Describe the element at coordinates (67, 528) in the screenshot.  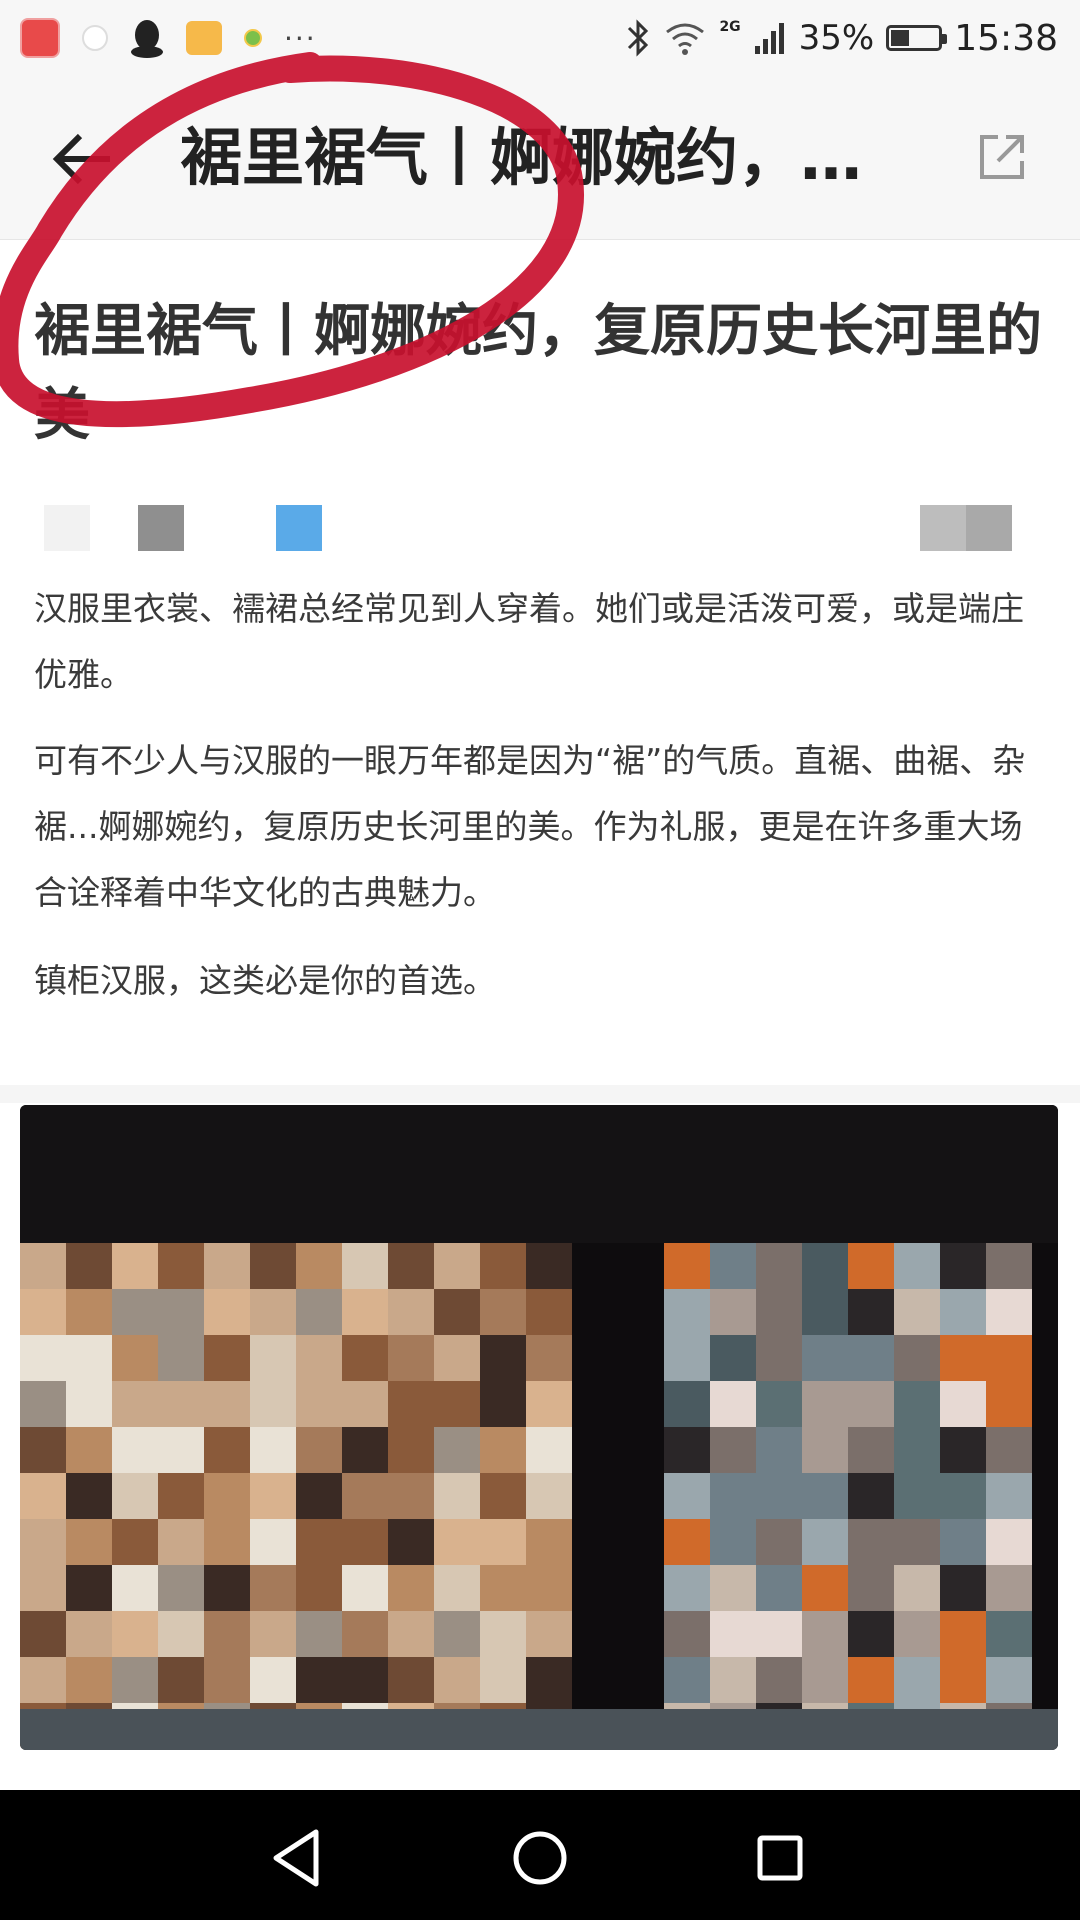
I see `author-avatar` at that location.